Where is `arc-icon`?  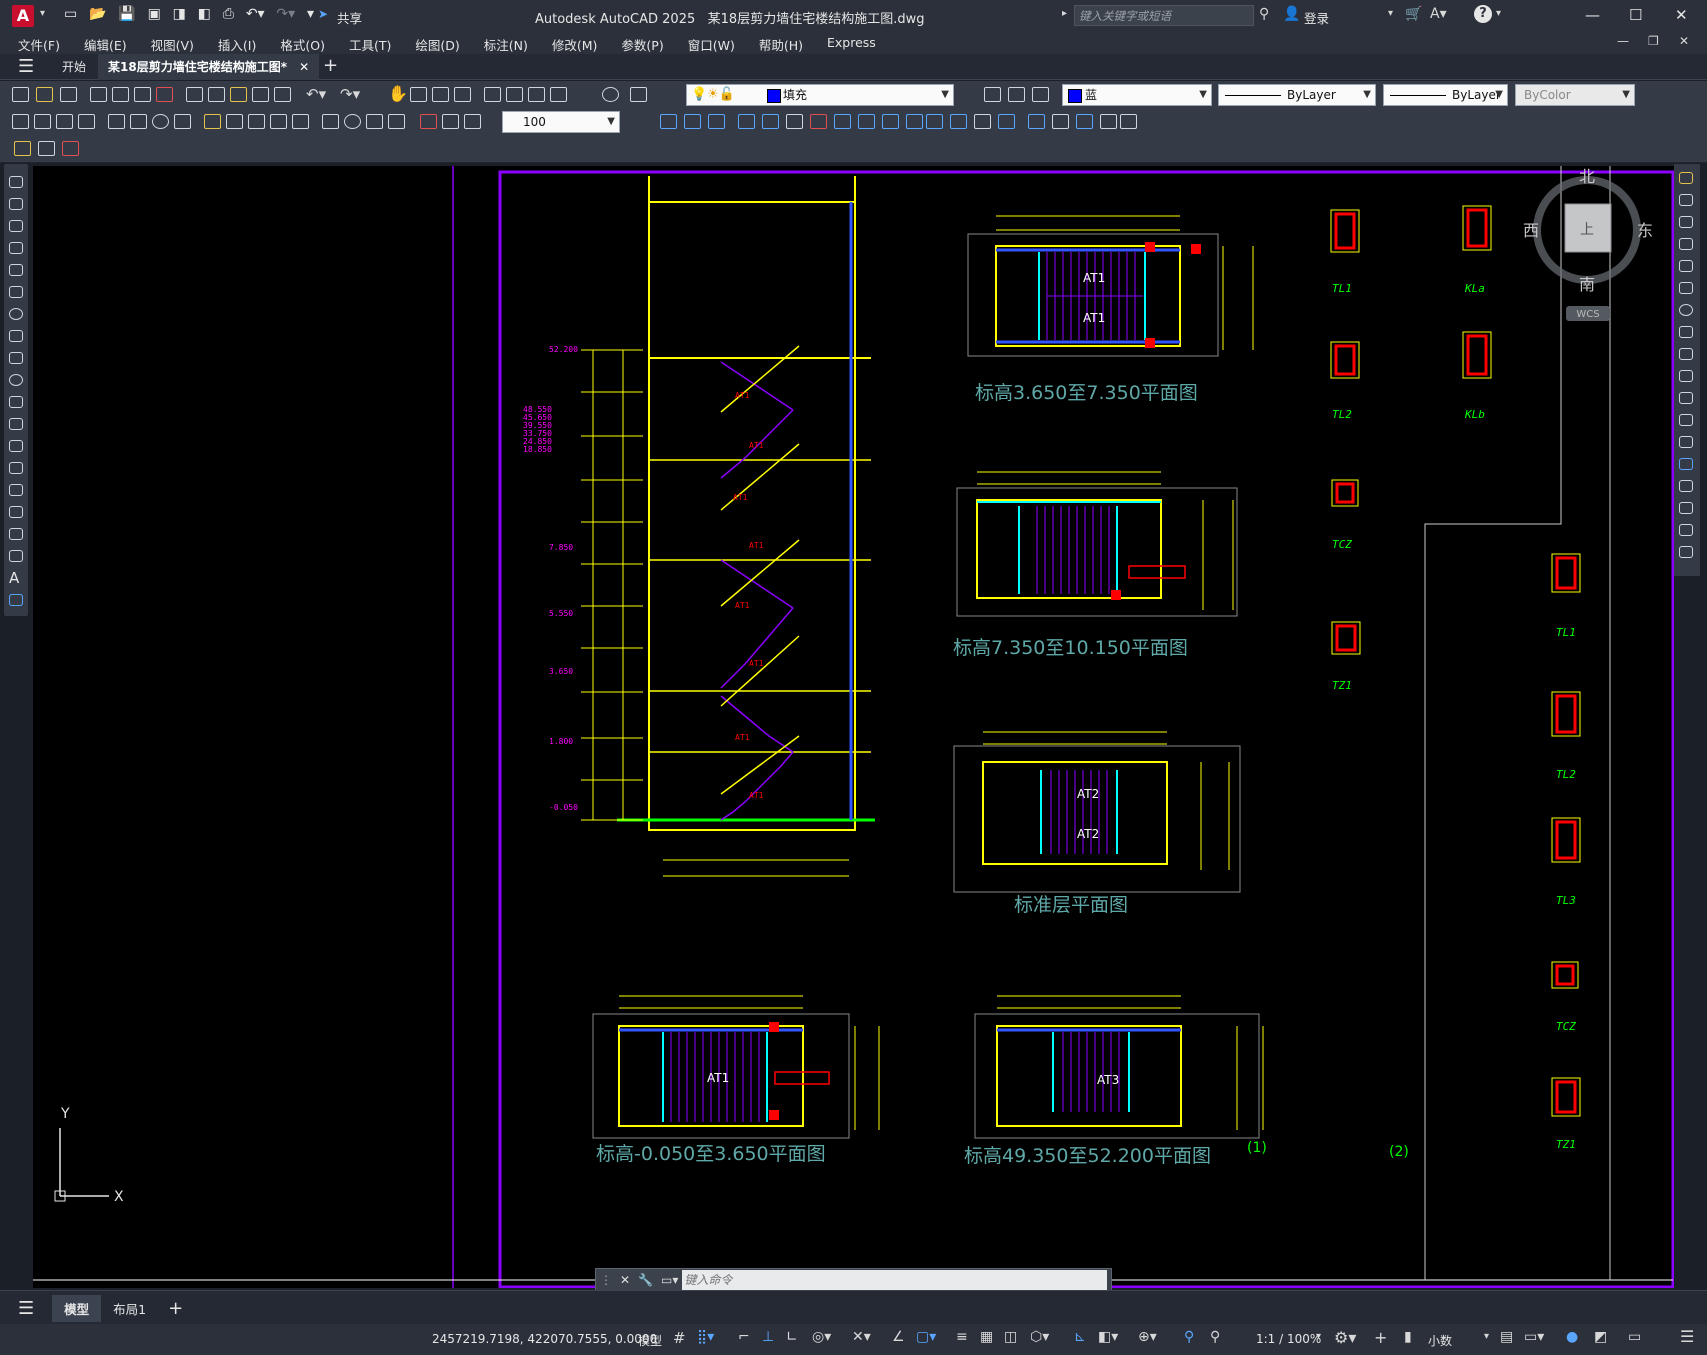 arc-icon is located at coordinates (16, 292).